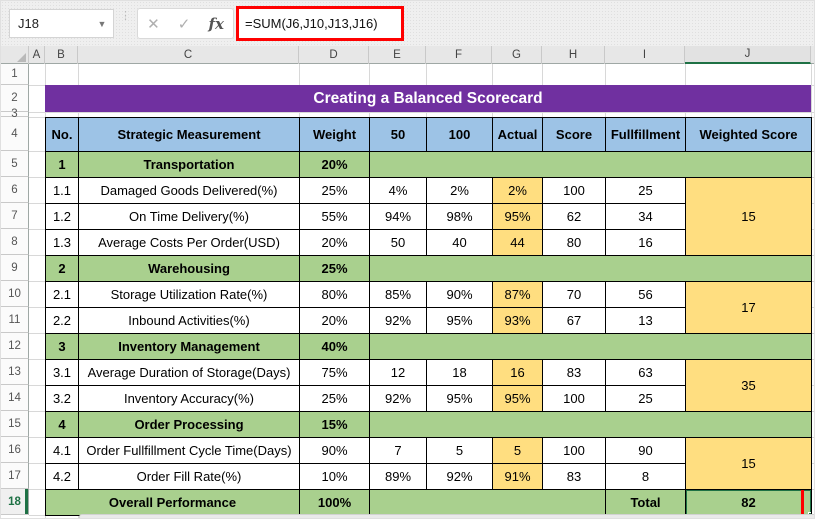 The width and height of the screenshot is (815, 519). I want to click on row-header-10: 10, so click(15, 294).